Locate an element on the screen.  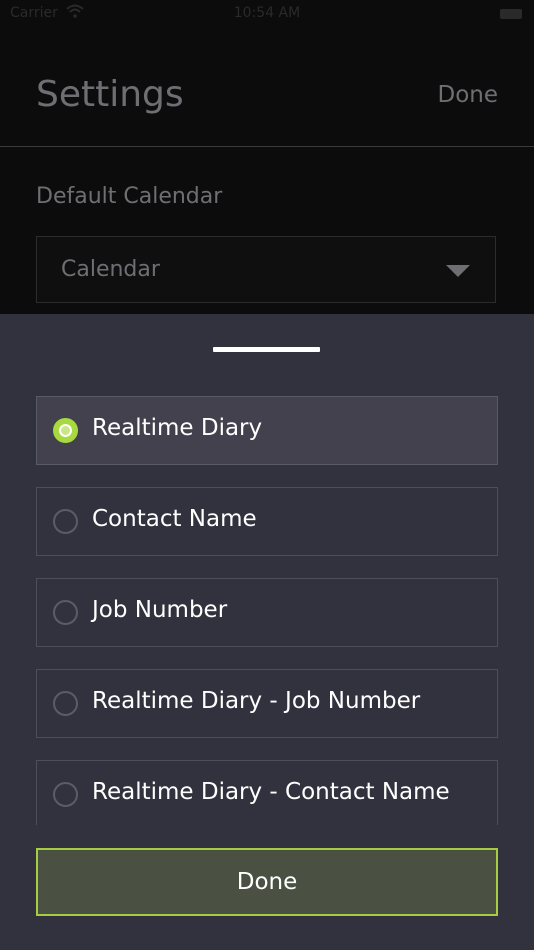
default-calendar-value: Calendar is located at coordinates (110, 269).